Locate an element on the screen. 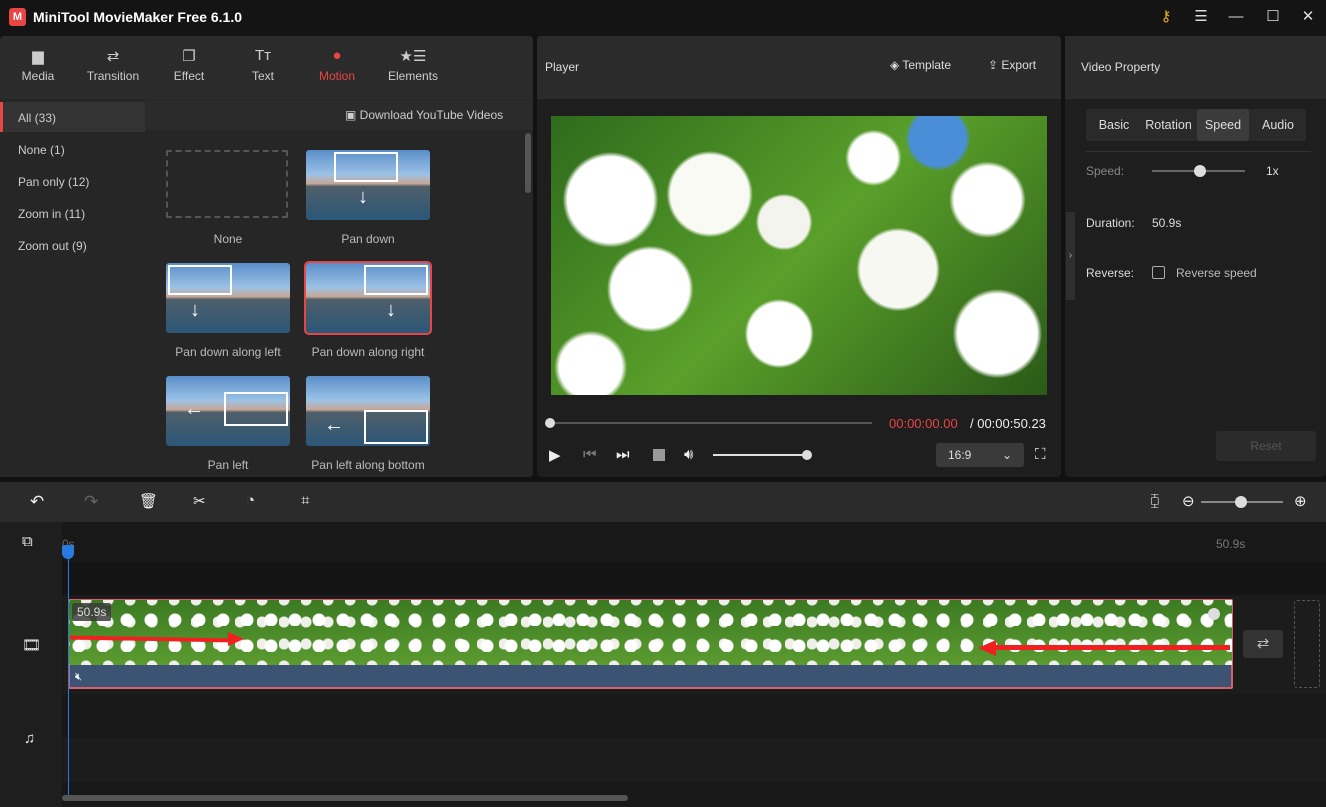 This screenshot has height=807, width=1326. next-frame-button: ⏭ is located at coordinates (623, 454).